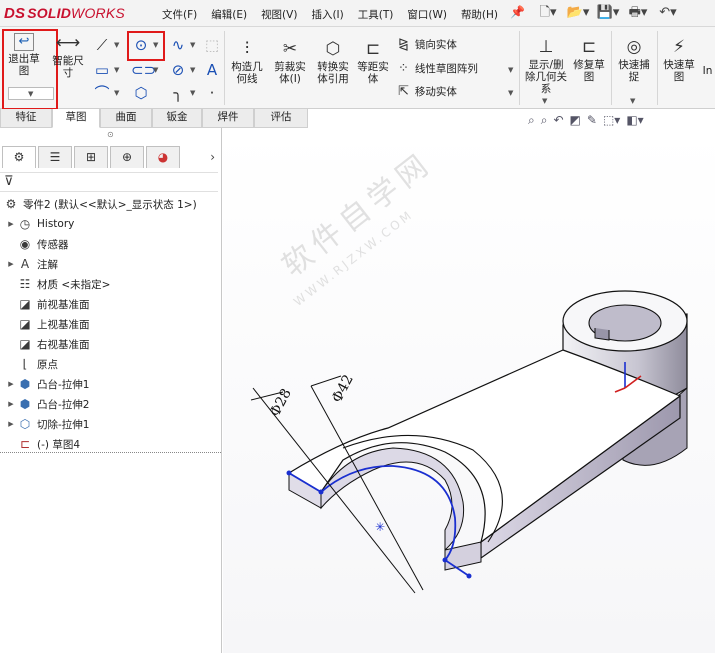 The width and height of the screenshot is (715, 653). I want to click on tree-item-front-plane: ◪ 前视基准面, so click(110, 304).